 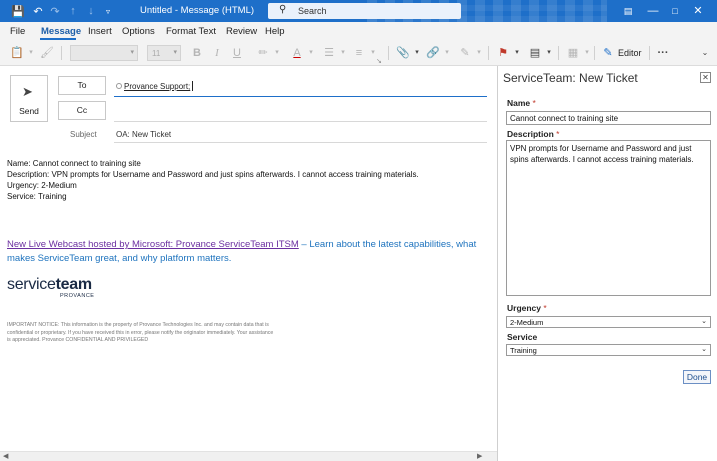 I want to click on send-button: ➤ Send, so click(x=29, y=98).